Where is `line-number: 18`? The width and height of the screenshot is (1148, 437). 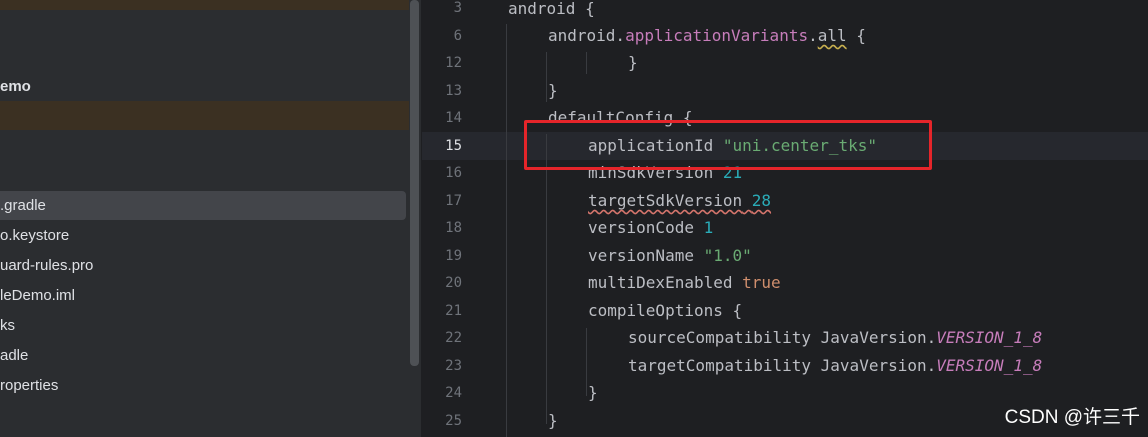
line-number: 18 is located at coordinates (453, 228).